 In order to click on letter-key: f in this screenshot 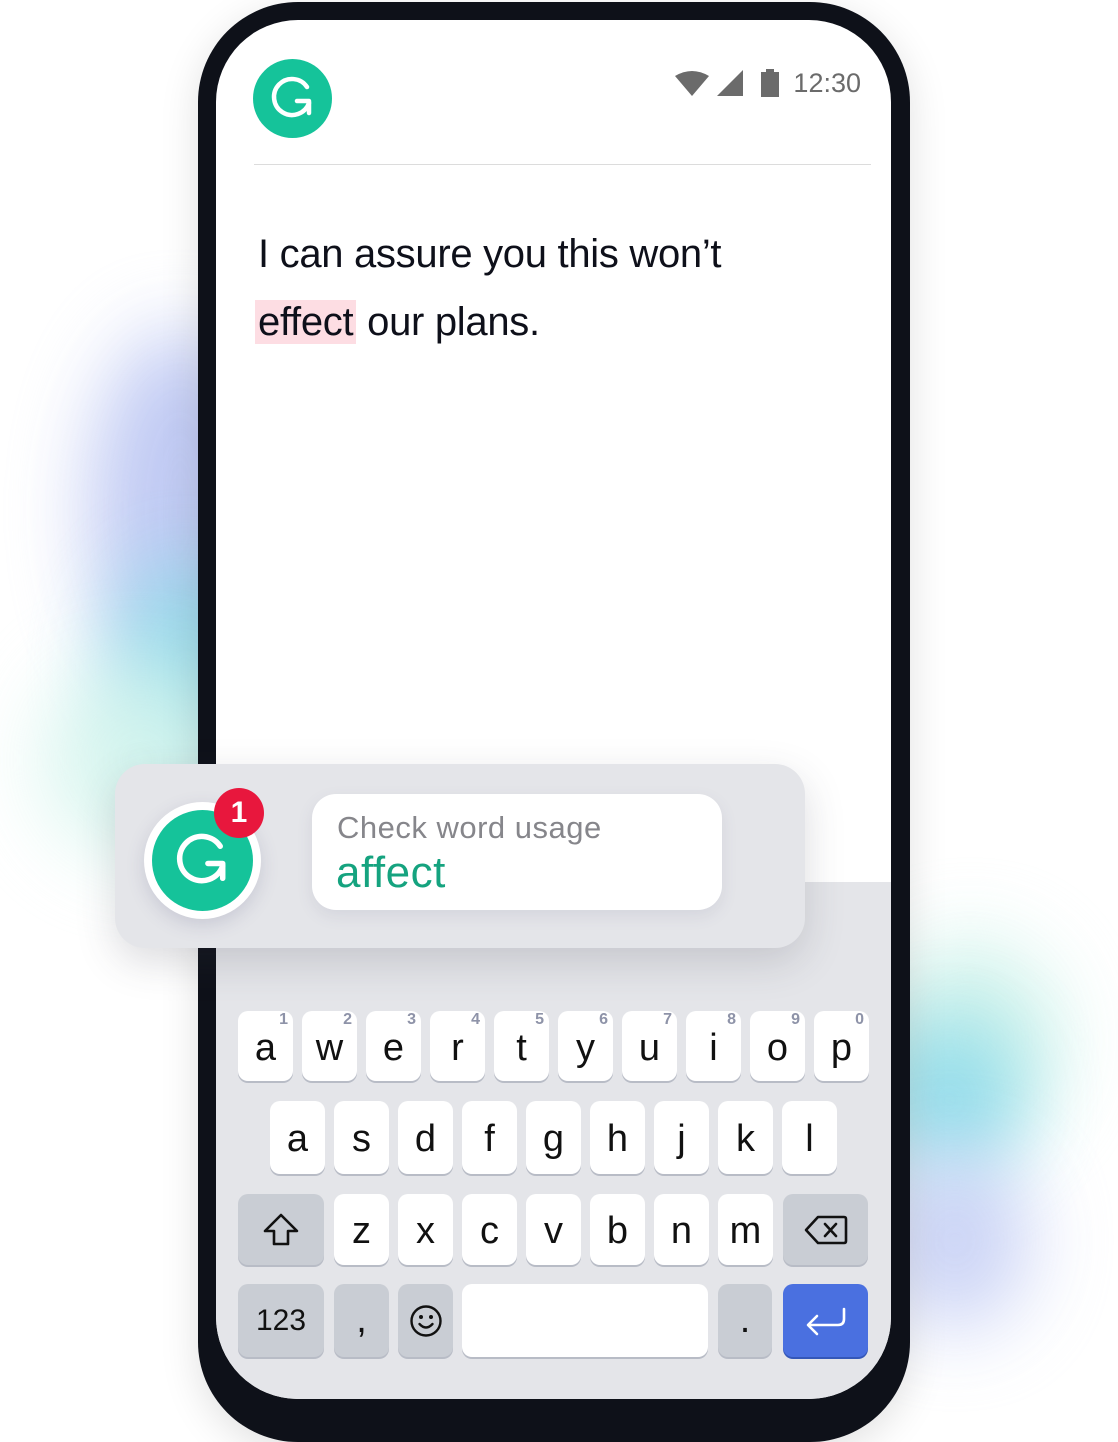, I will do `click(489, 1137)`.